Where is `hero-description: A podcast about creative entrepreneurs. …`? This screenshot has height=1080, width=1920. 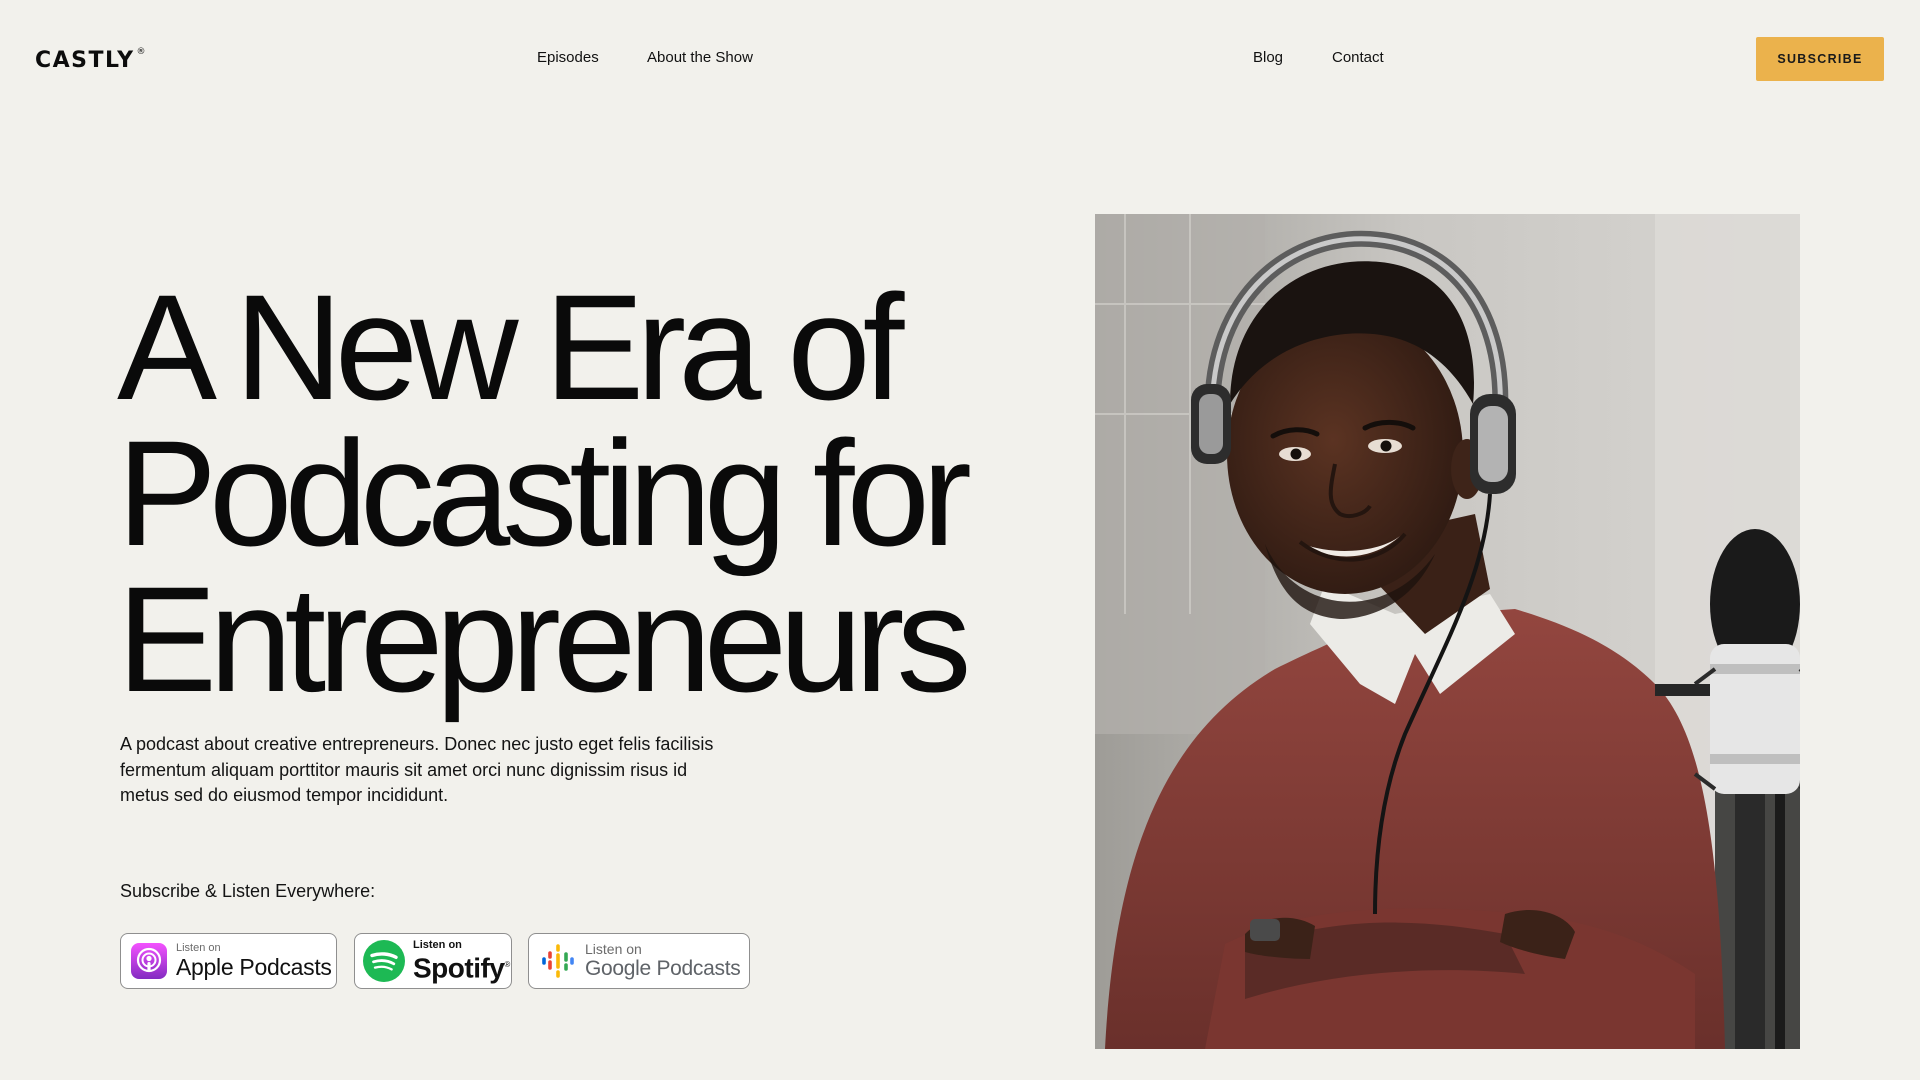 hero-description: A podcast about creative entrepreneurs. … is located at coordinates (417, 769).